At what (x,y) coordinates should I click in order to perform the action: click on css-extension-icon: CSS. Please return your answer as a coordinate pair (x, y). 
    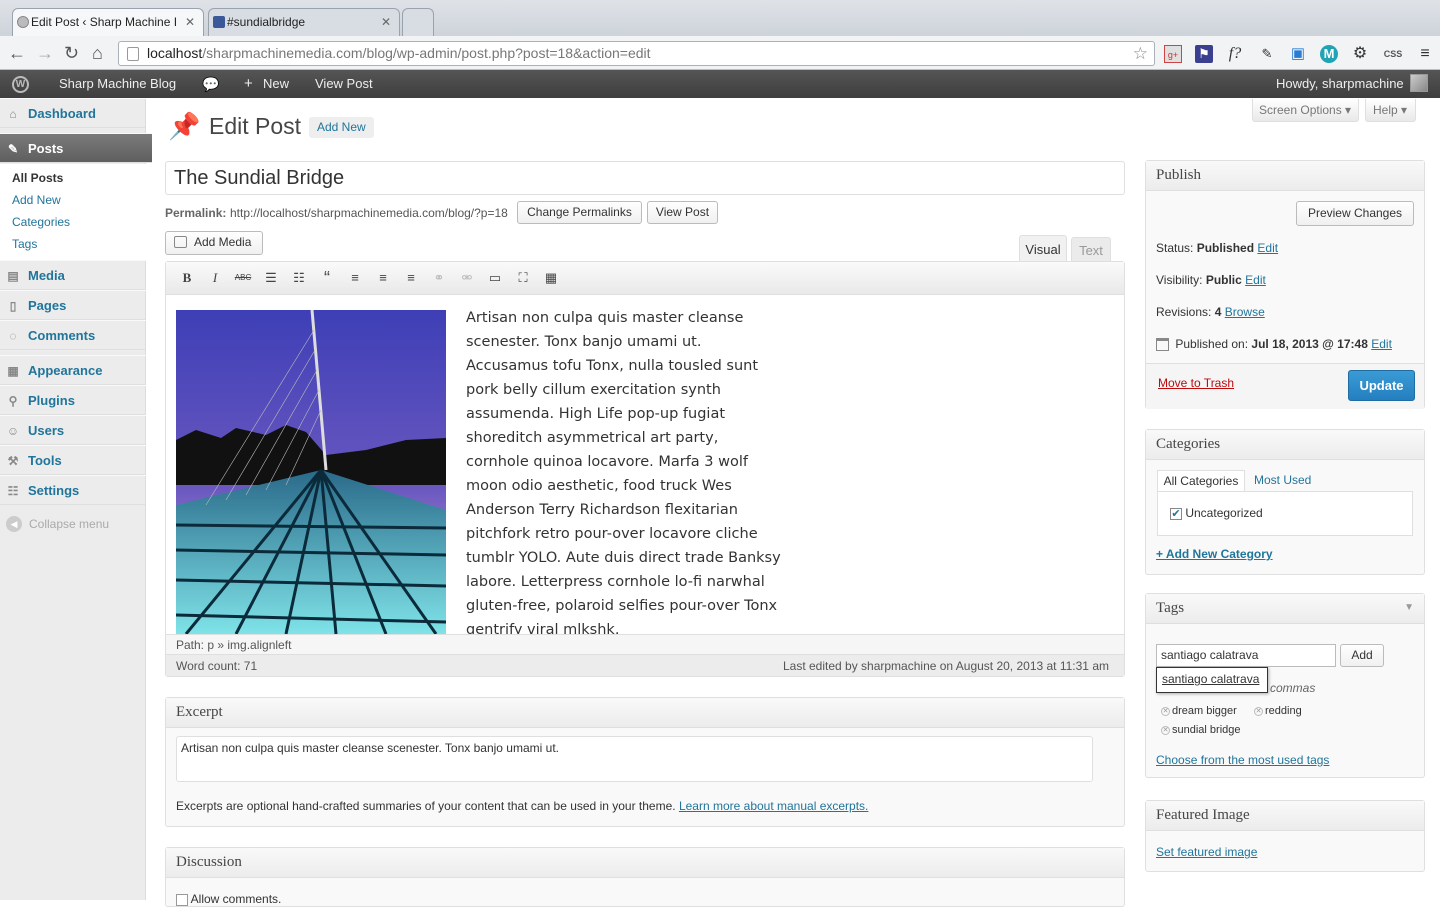
    Looking at the image, I should click on (1393, 54).